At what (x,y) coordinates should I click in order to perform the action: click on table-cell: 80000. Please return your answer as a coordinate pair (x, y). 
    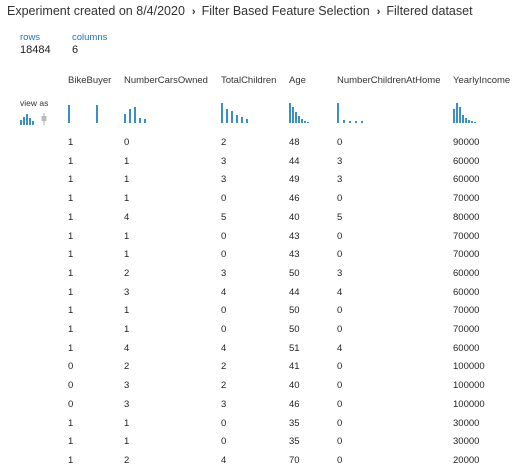
    Looking at the image, I should click on (466, 217).